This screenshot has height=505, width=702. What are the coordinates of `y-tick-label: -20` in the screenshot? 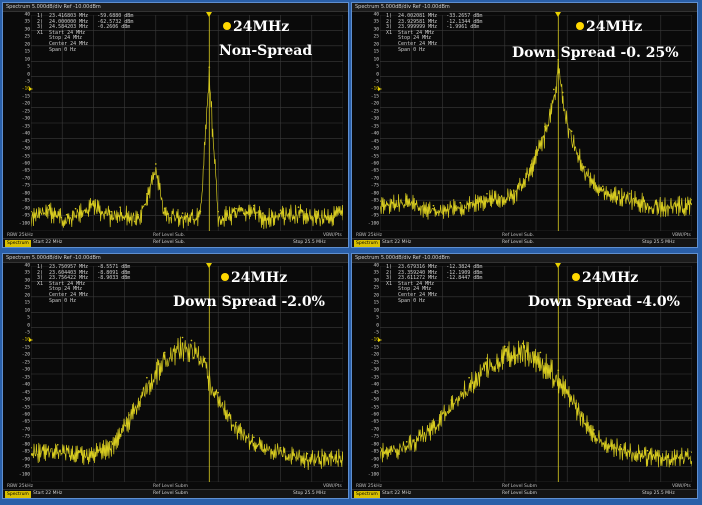 It's located at (25, 104).